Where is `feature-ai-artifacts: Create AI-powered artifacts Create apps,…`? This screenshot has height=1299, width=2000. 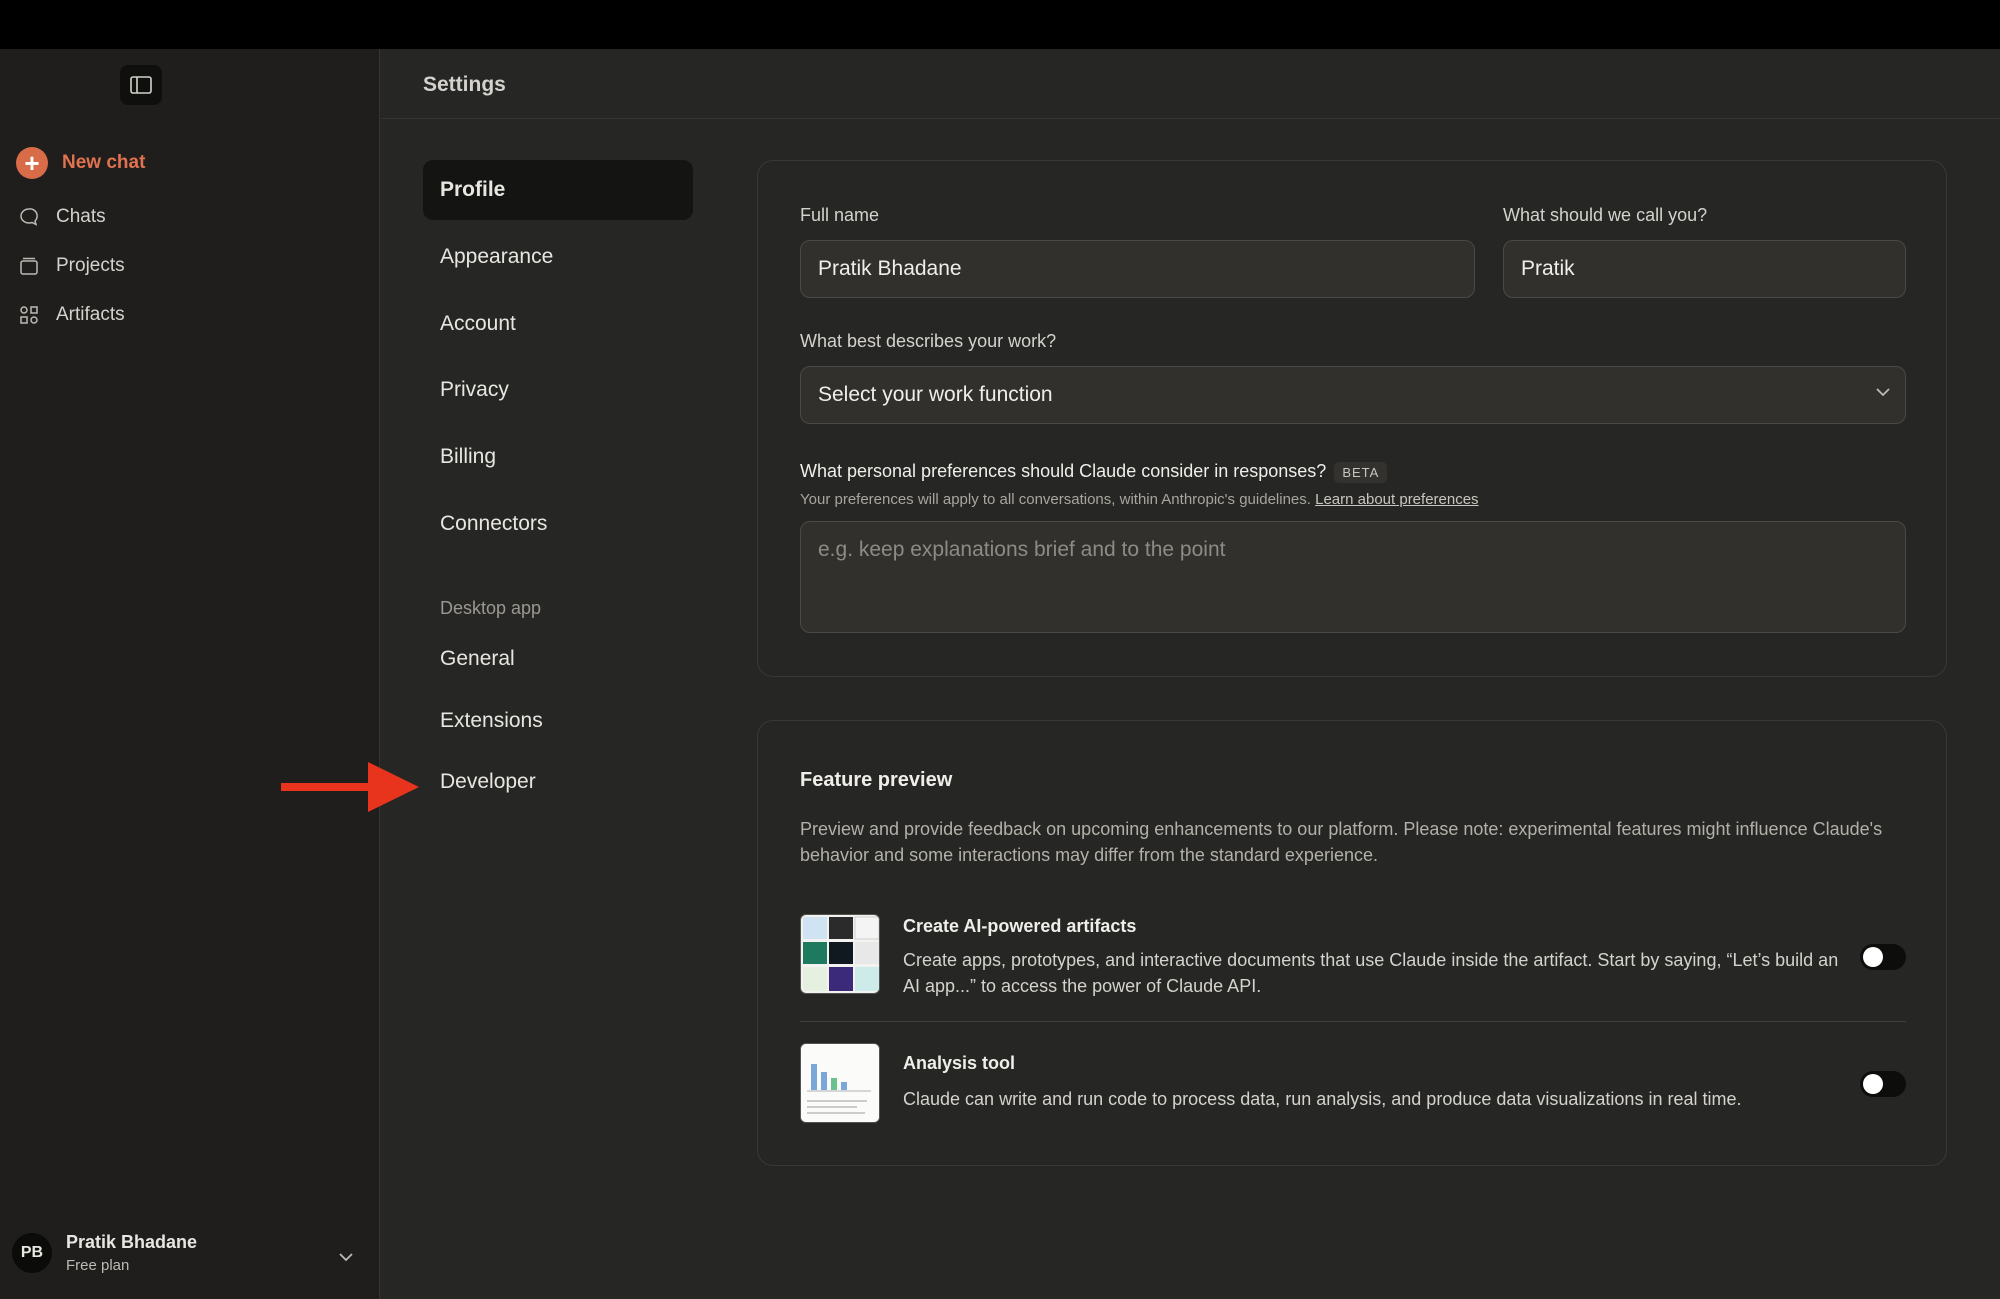 feature-ai-artifacts: Create AI-powered artifacts Create apps,… is located at coordinates (1353, 959).